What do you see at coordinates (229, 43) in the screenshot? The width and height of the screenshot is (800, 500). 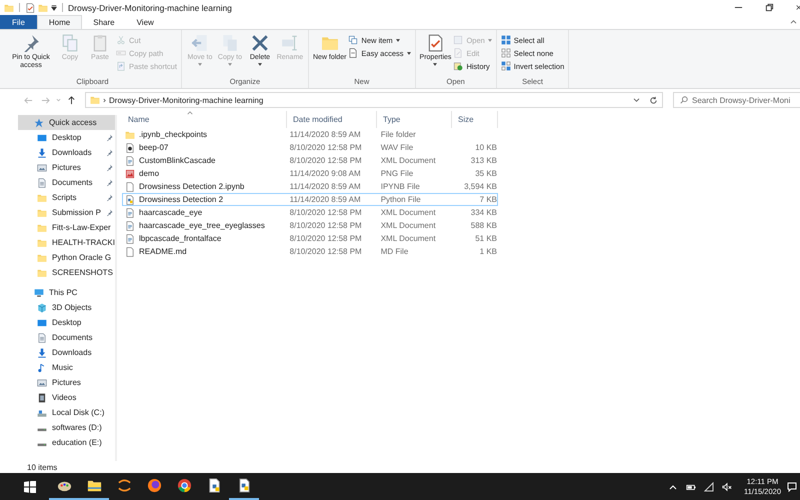 I see `copy-to-icon` at bounding box center [229, 43].